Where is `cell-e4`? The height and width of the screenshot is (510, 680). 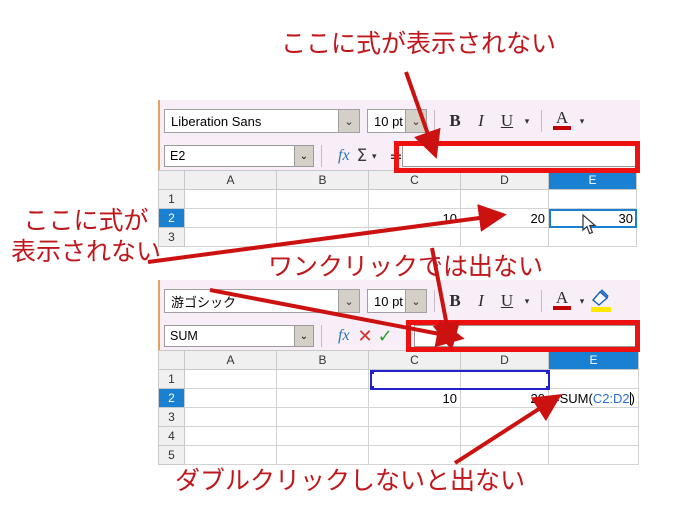
cell-e4 is located at coordinates (593, 436).